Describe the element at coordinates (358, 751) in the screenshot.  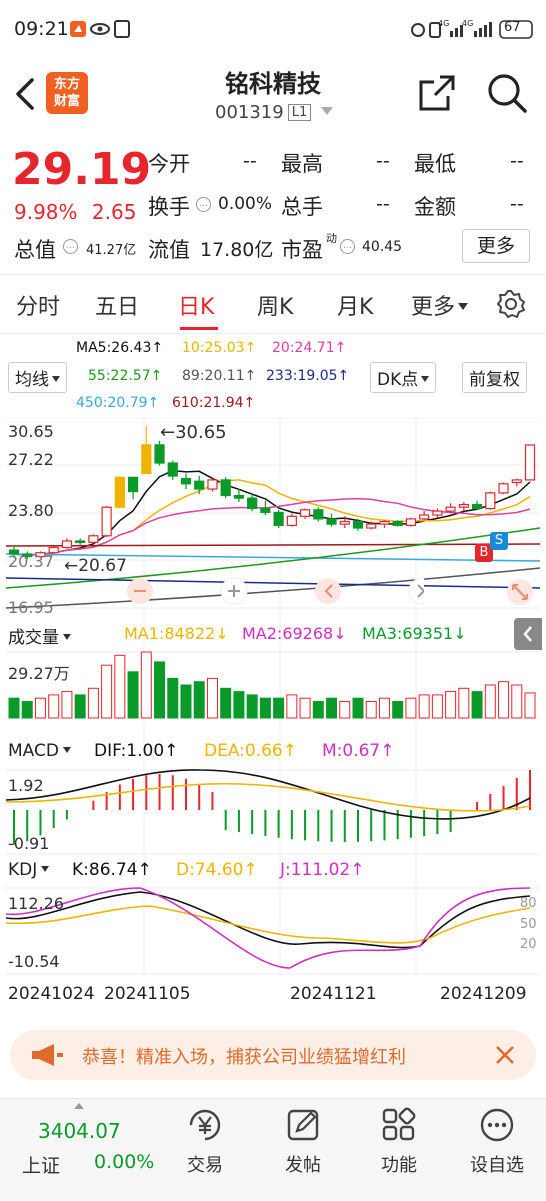
I see `macd-m: M:0.67↑` at that location.